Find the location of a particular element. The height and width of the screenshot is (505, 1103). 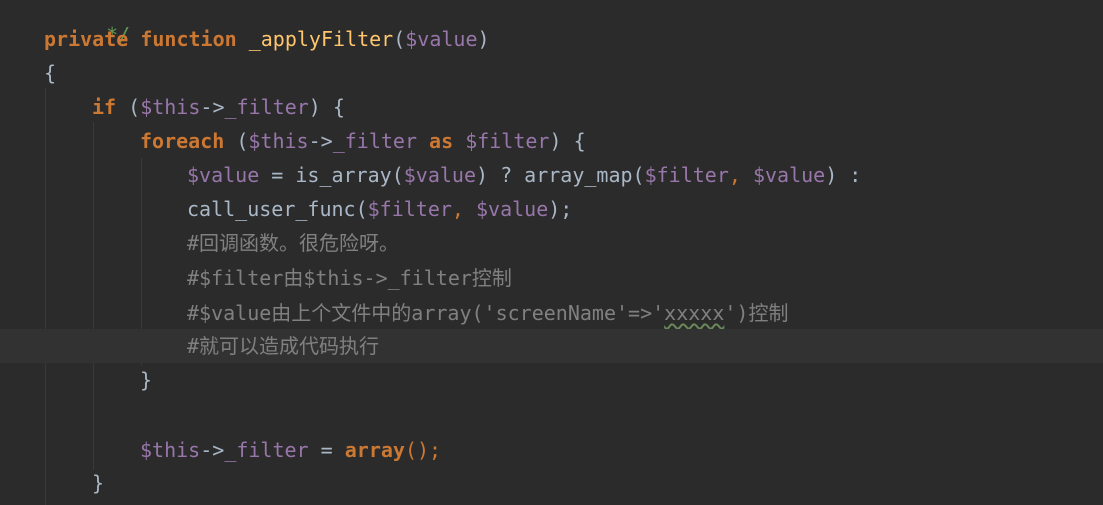

call-user-func: call_user_func( is located at coordinates (277, 209).